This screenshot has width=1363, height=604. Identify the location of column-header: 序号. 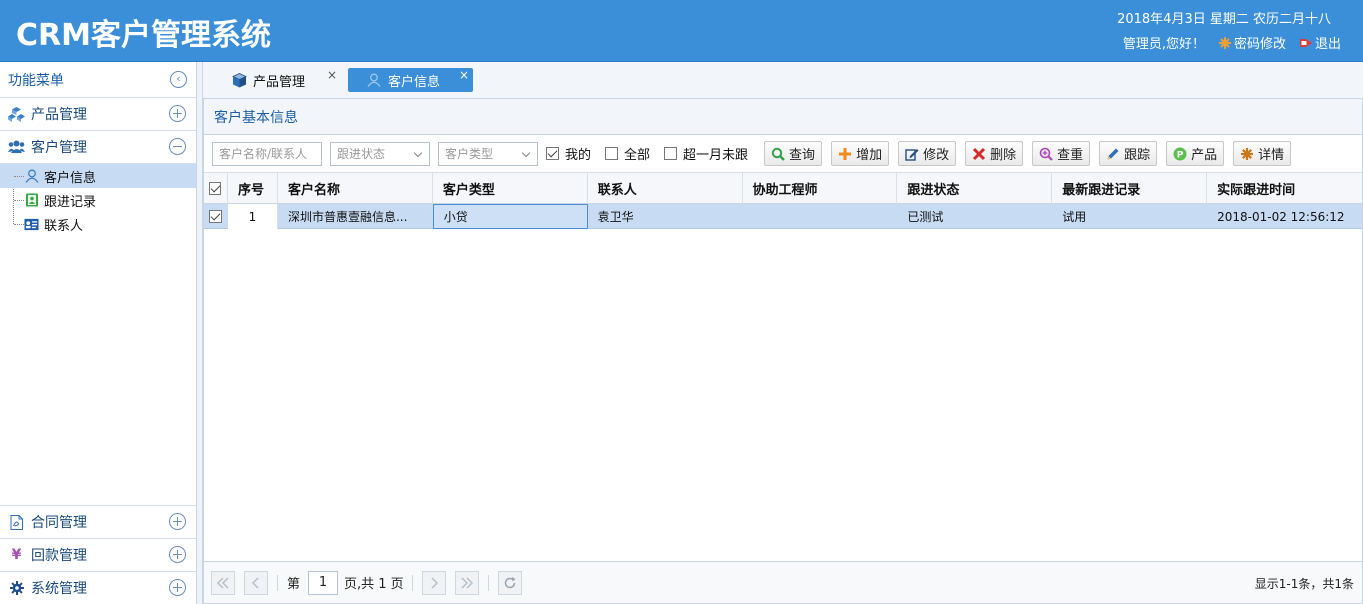
(253, 188).